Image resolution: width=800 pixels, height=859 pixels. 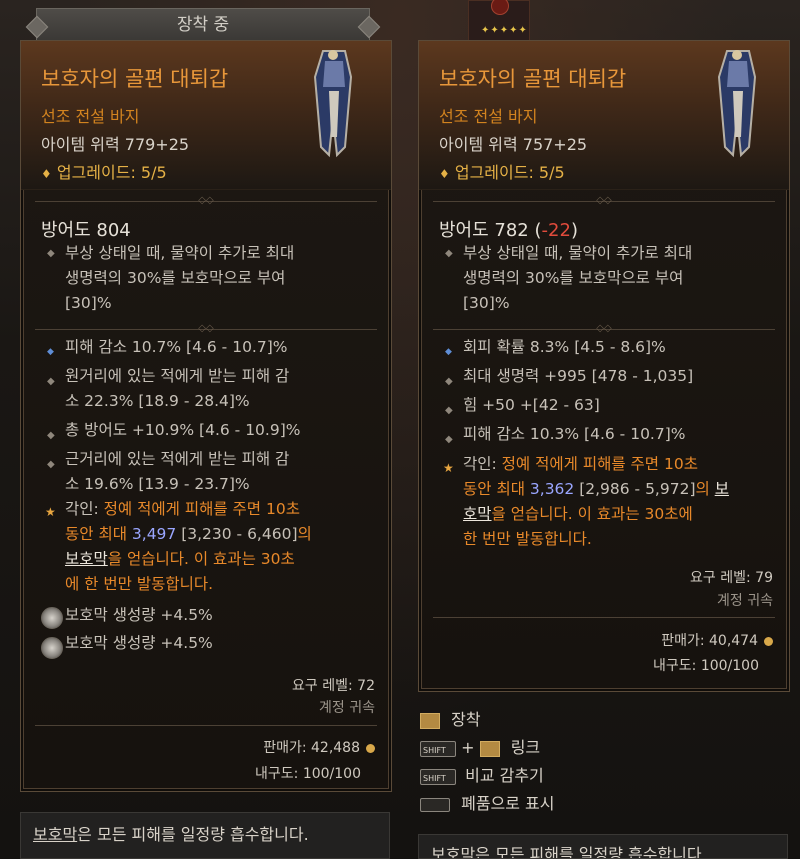 What do you see at coordinates (157, 401) in the screenshot?
I see `affix-line: 소 22.3% [18.9 - 28.4]%` at bounding box center [157, 401].